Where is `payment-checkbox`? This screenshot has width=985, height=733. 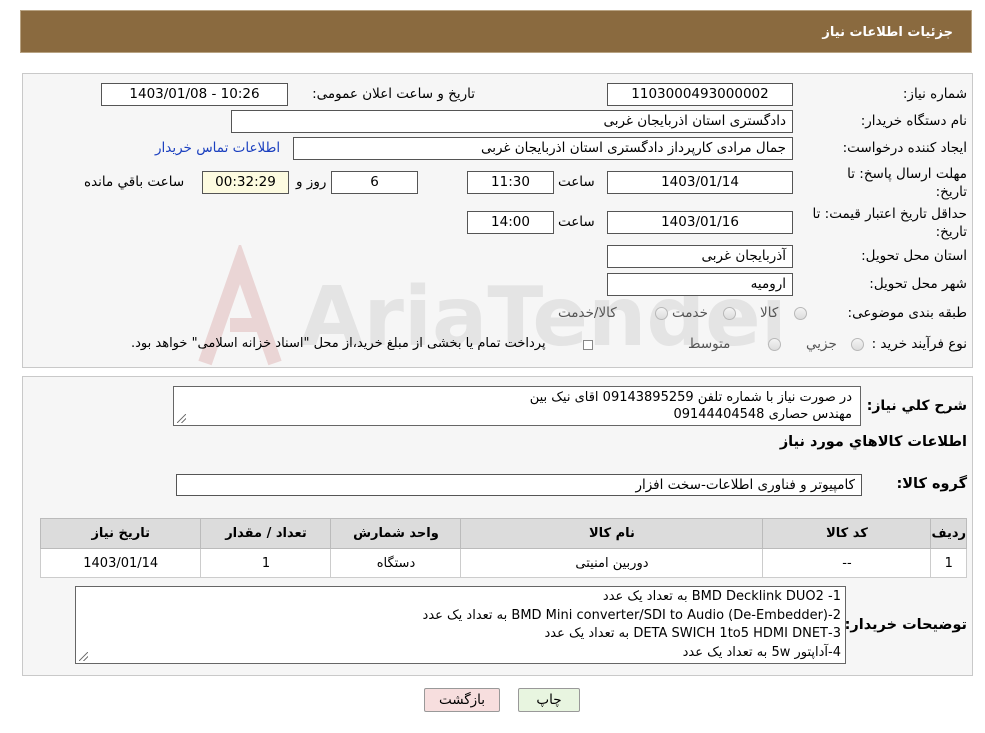
payment-checkbox is located at coordinates (588, 345).